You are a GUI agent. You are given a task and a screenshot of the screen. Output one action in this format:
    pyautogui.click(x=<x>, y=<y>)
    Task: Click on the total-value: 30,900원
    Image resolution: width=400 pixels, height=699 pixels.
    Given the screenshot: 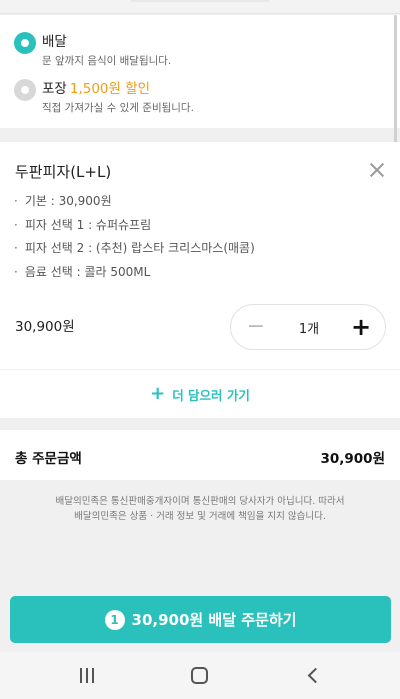 What is the action you would take?
    pyautogui.click(x=352, y=459)
    